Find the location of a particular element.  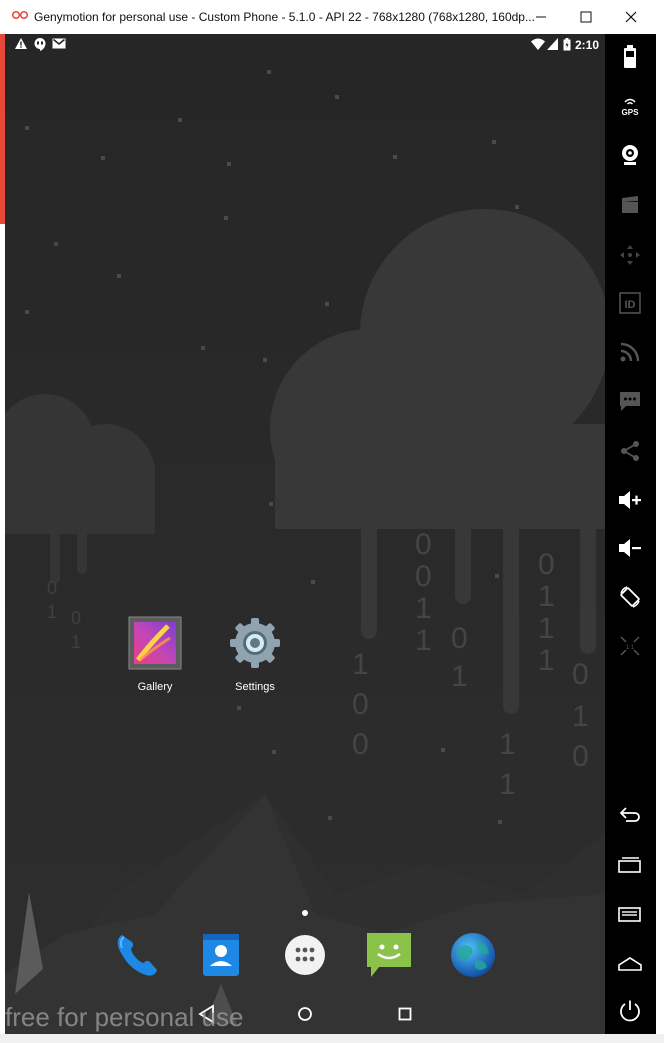

rotate-button is located at coordinates (630, 597).